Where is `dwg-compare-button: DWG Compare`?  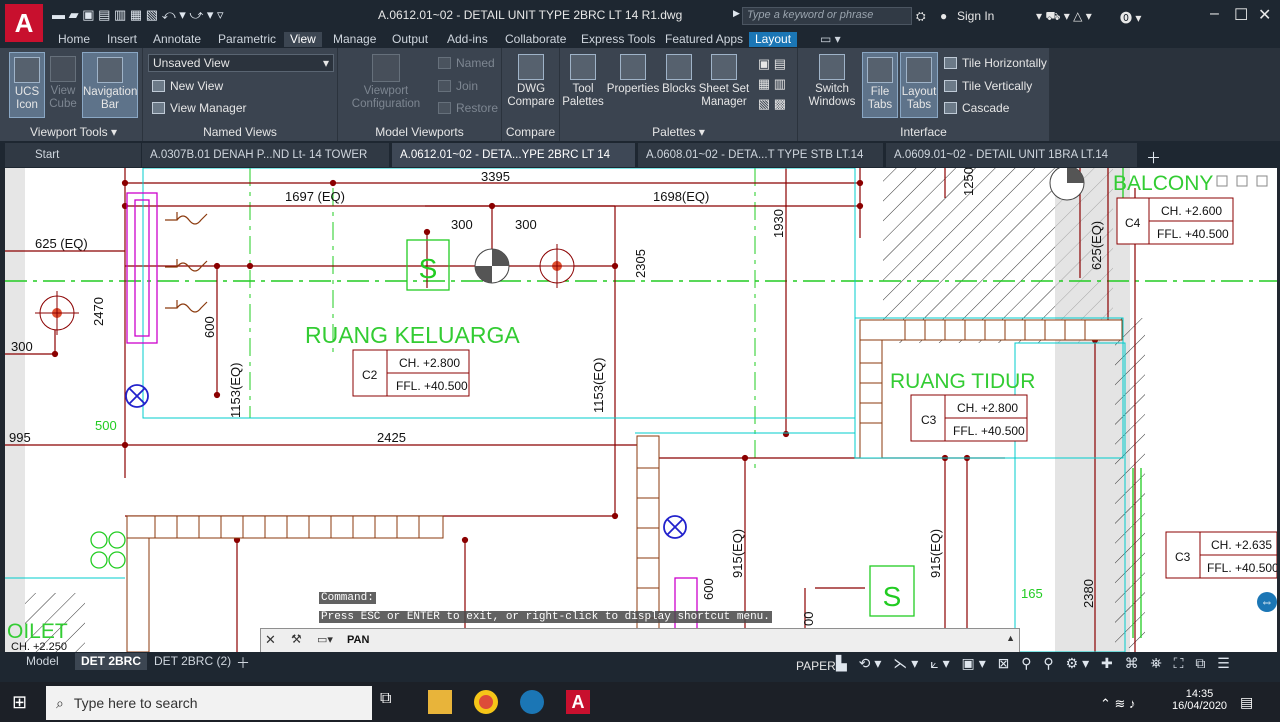 dwg-compare-button: DWG Compare is located at coordinates (531, 81).